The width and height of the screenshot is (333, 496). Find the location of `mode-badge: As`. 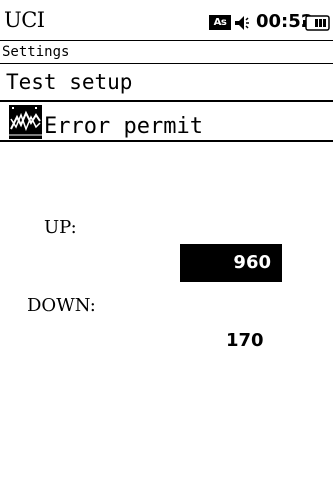

mode-badge: As is located at coordinates (220, 22).